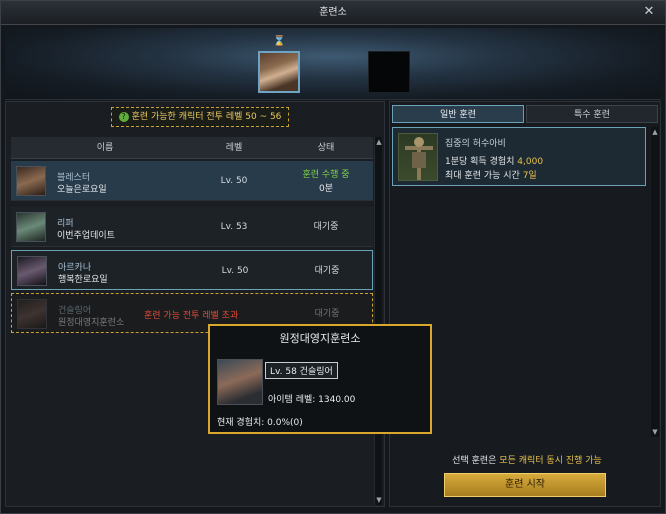 This screenshot has height=514, width=666. Describe the element at coordinates (312, 400) in the screenshot. I see `tooltip-item-level: 아이템 레벨: 1340.00` at that location.